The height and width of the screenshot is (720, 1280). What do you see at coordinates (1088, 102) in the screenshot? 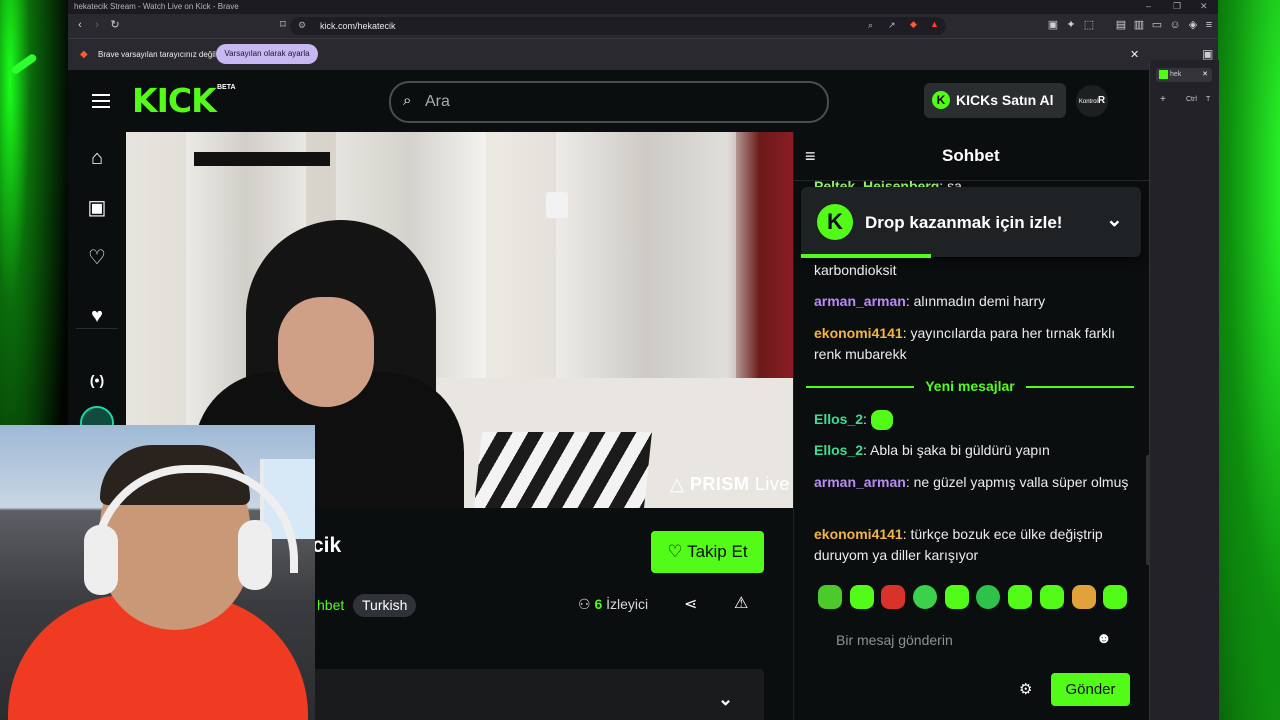
I see `avatar-small-text: Kontrol` at bounding box center [1088, 102].